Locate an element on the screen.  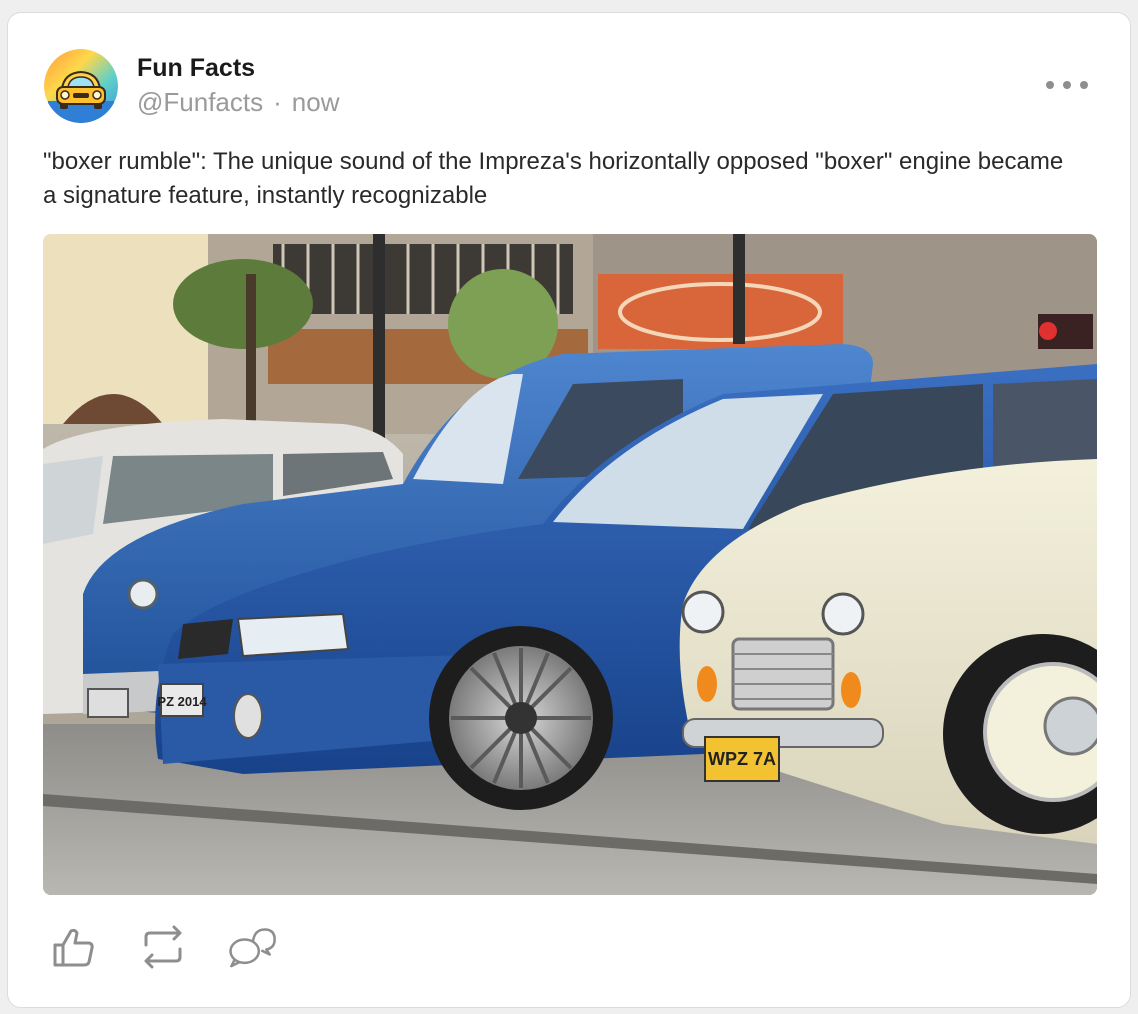
author-meta: @Funfacts · now is located at coordinates (238, 102).